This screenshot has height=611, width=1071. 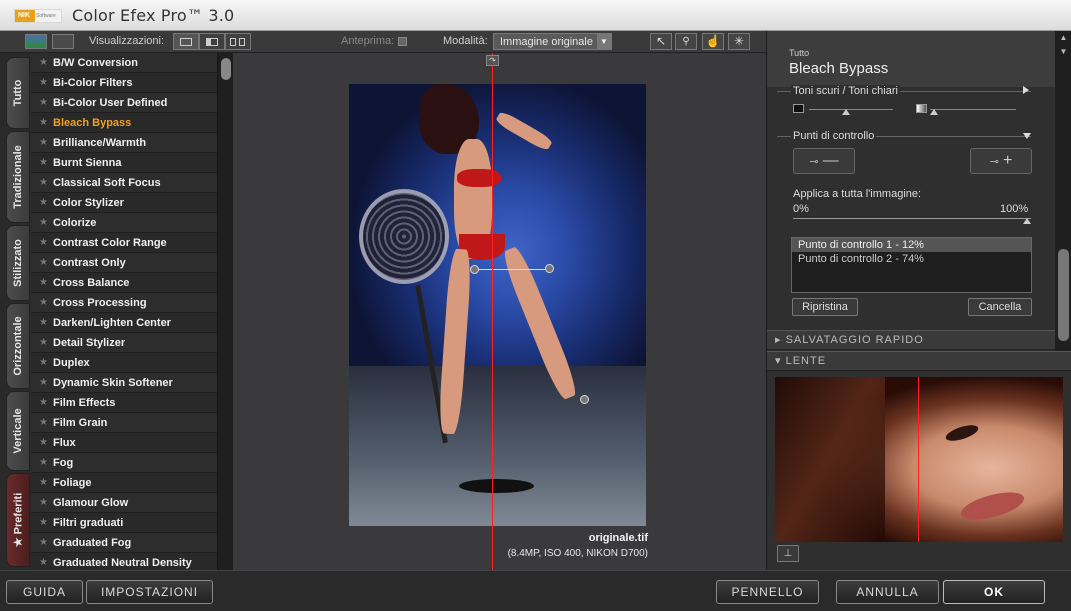 I want to click on apply-slider-handle, so click(x=1027, y=221).